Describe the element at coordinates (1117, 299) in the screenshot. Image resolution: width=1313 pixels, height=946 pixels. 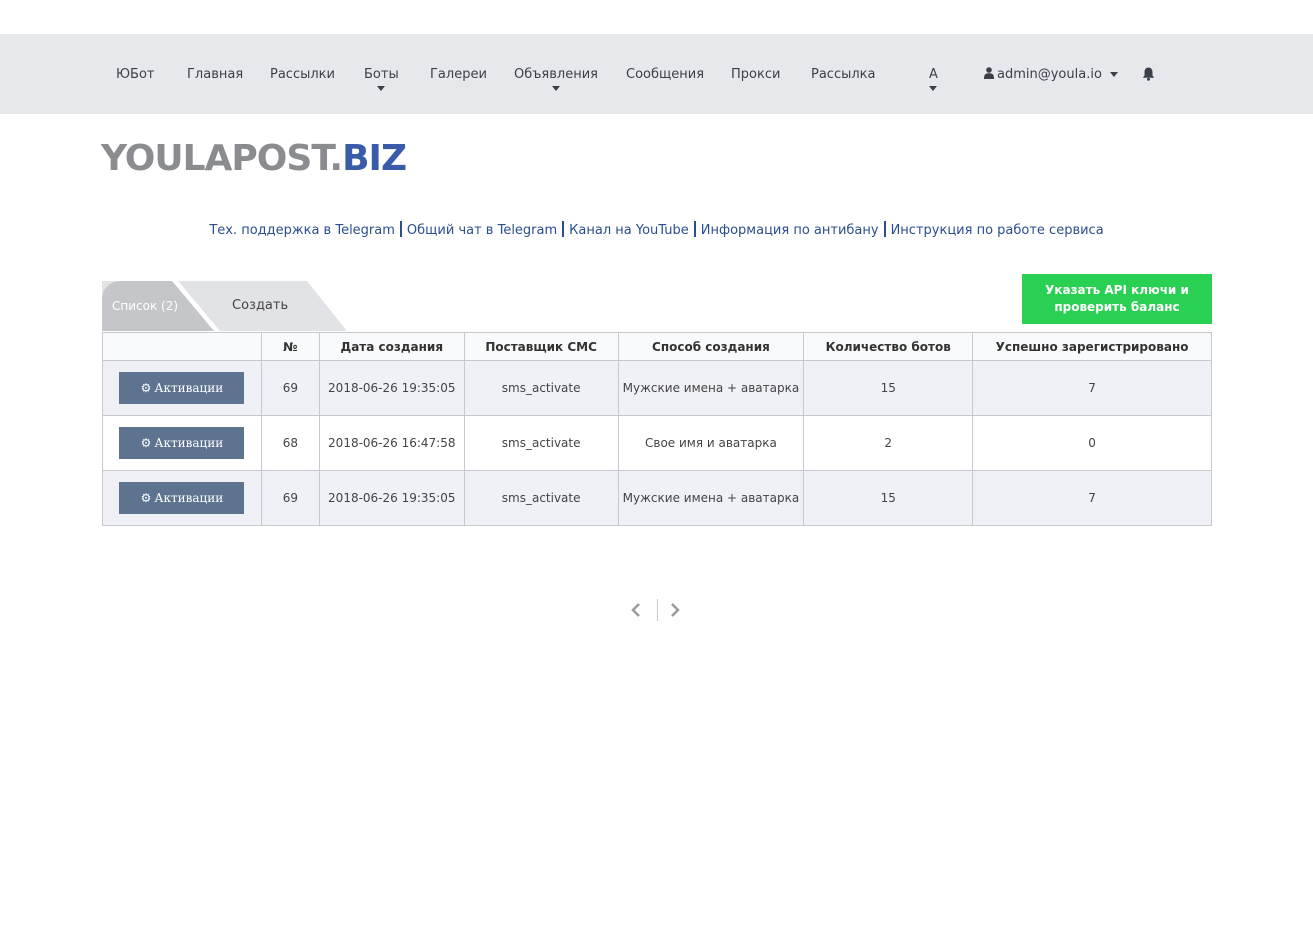
I see `api-keys-button: Указать API ключи и проверить баланс` at that location.